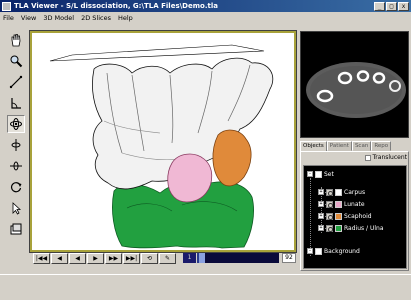  Describe the element at coordinates (59, 258) in the screenshot. I see `play-reverse-button: ◀` at that location.